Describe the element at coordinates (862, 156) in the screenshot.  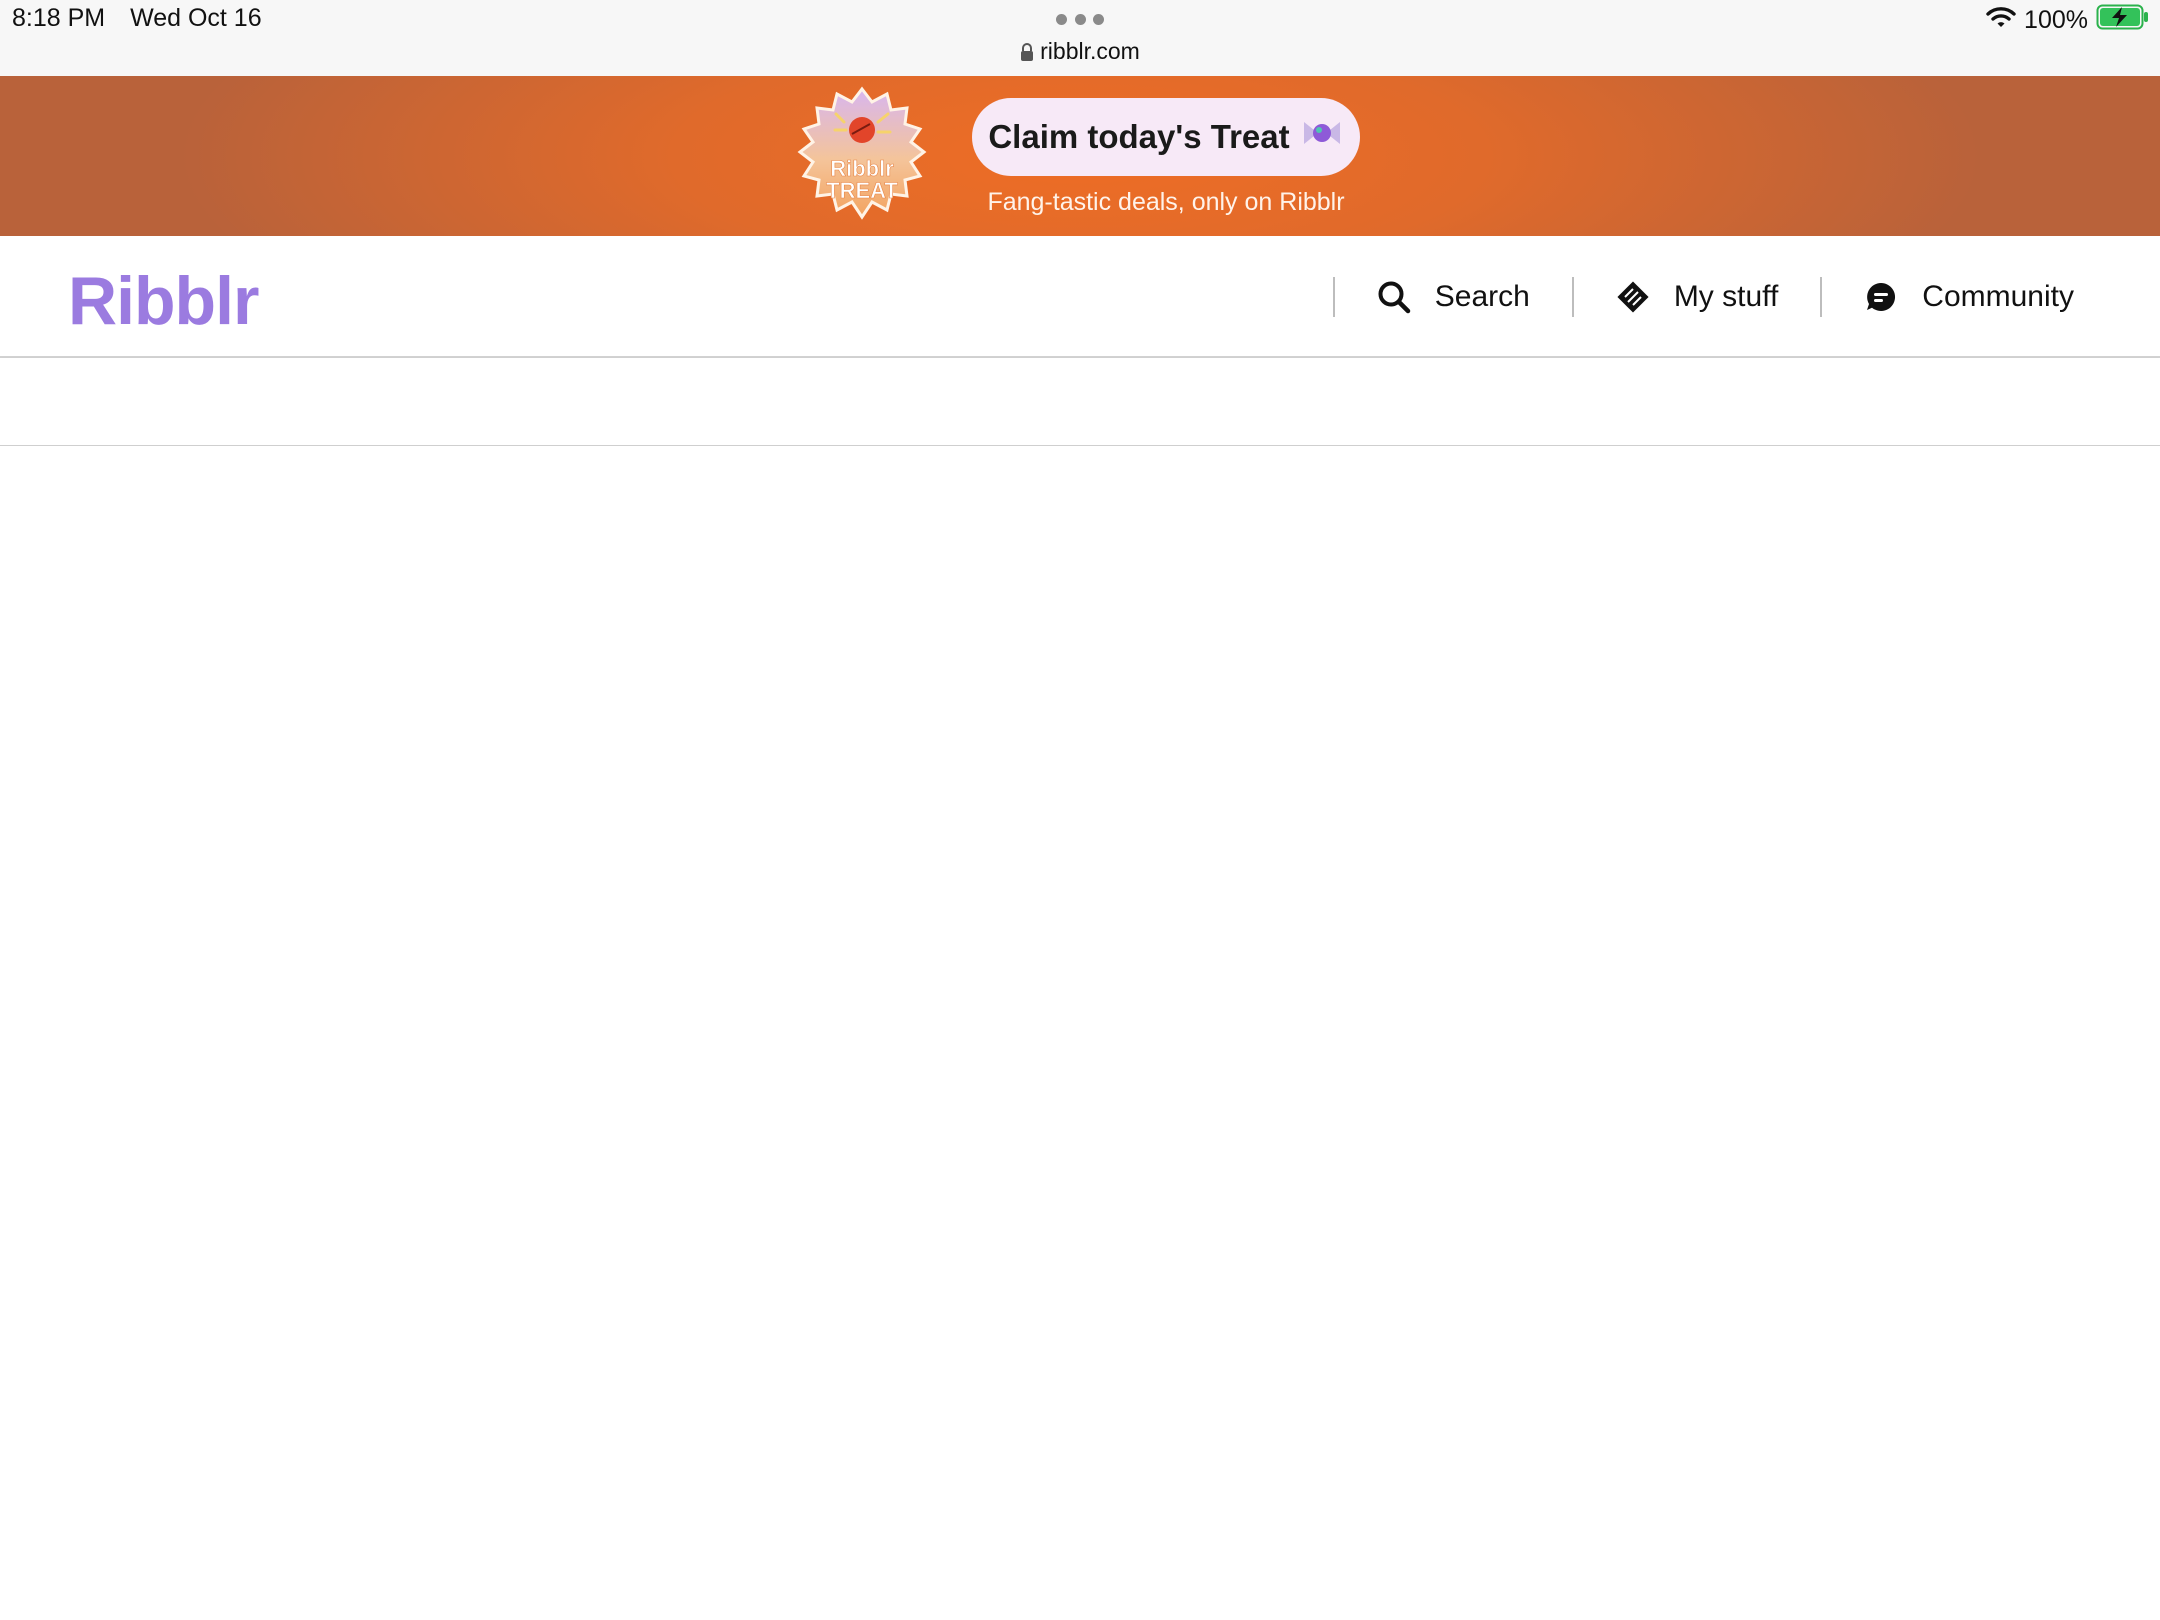
I see `treat-badge-icon: Ribblr TREAT` at that location.